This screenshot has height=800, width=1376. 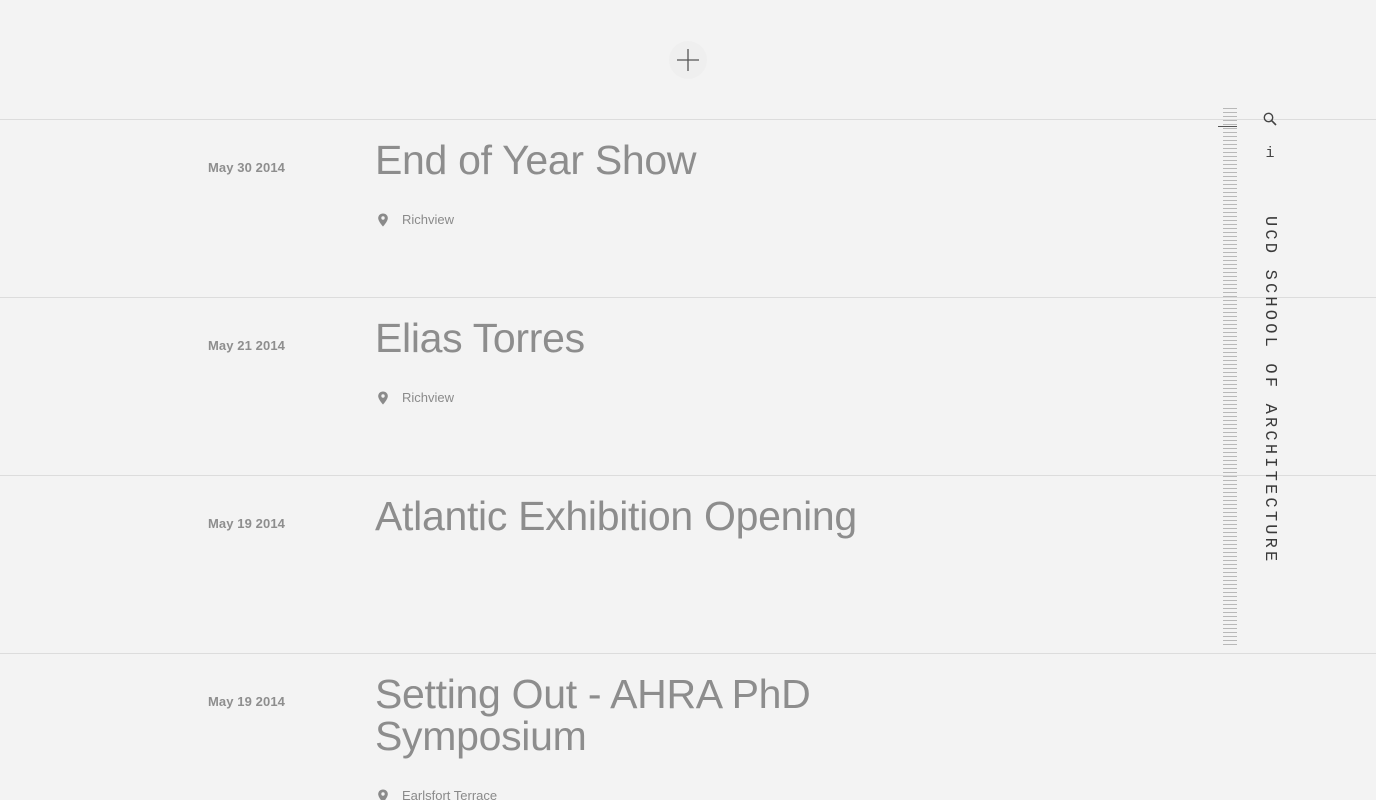 I want to click on plus-icon, so click(x=688, y=60).